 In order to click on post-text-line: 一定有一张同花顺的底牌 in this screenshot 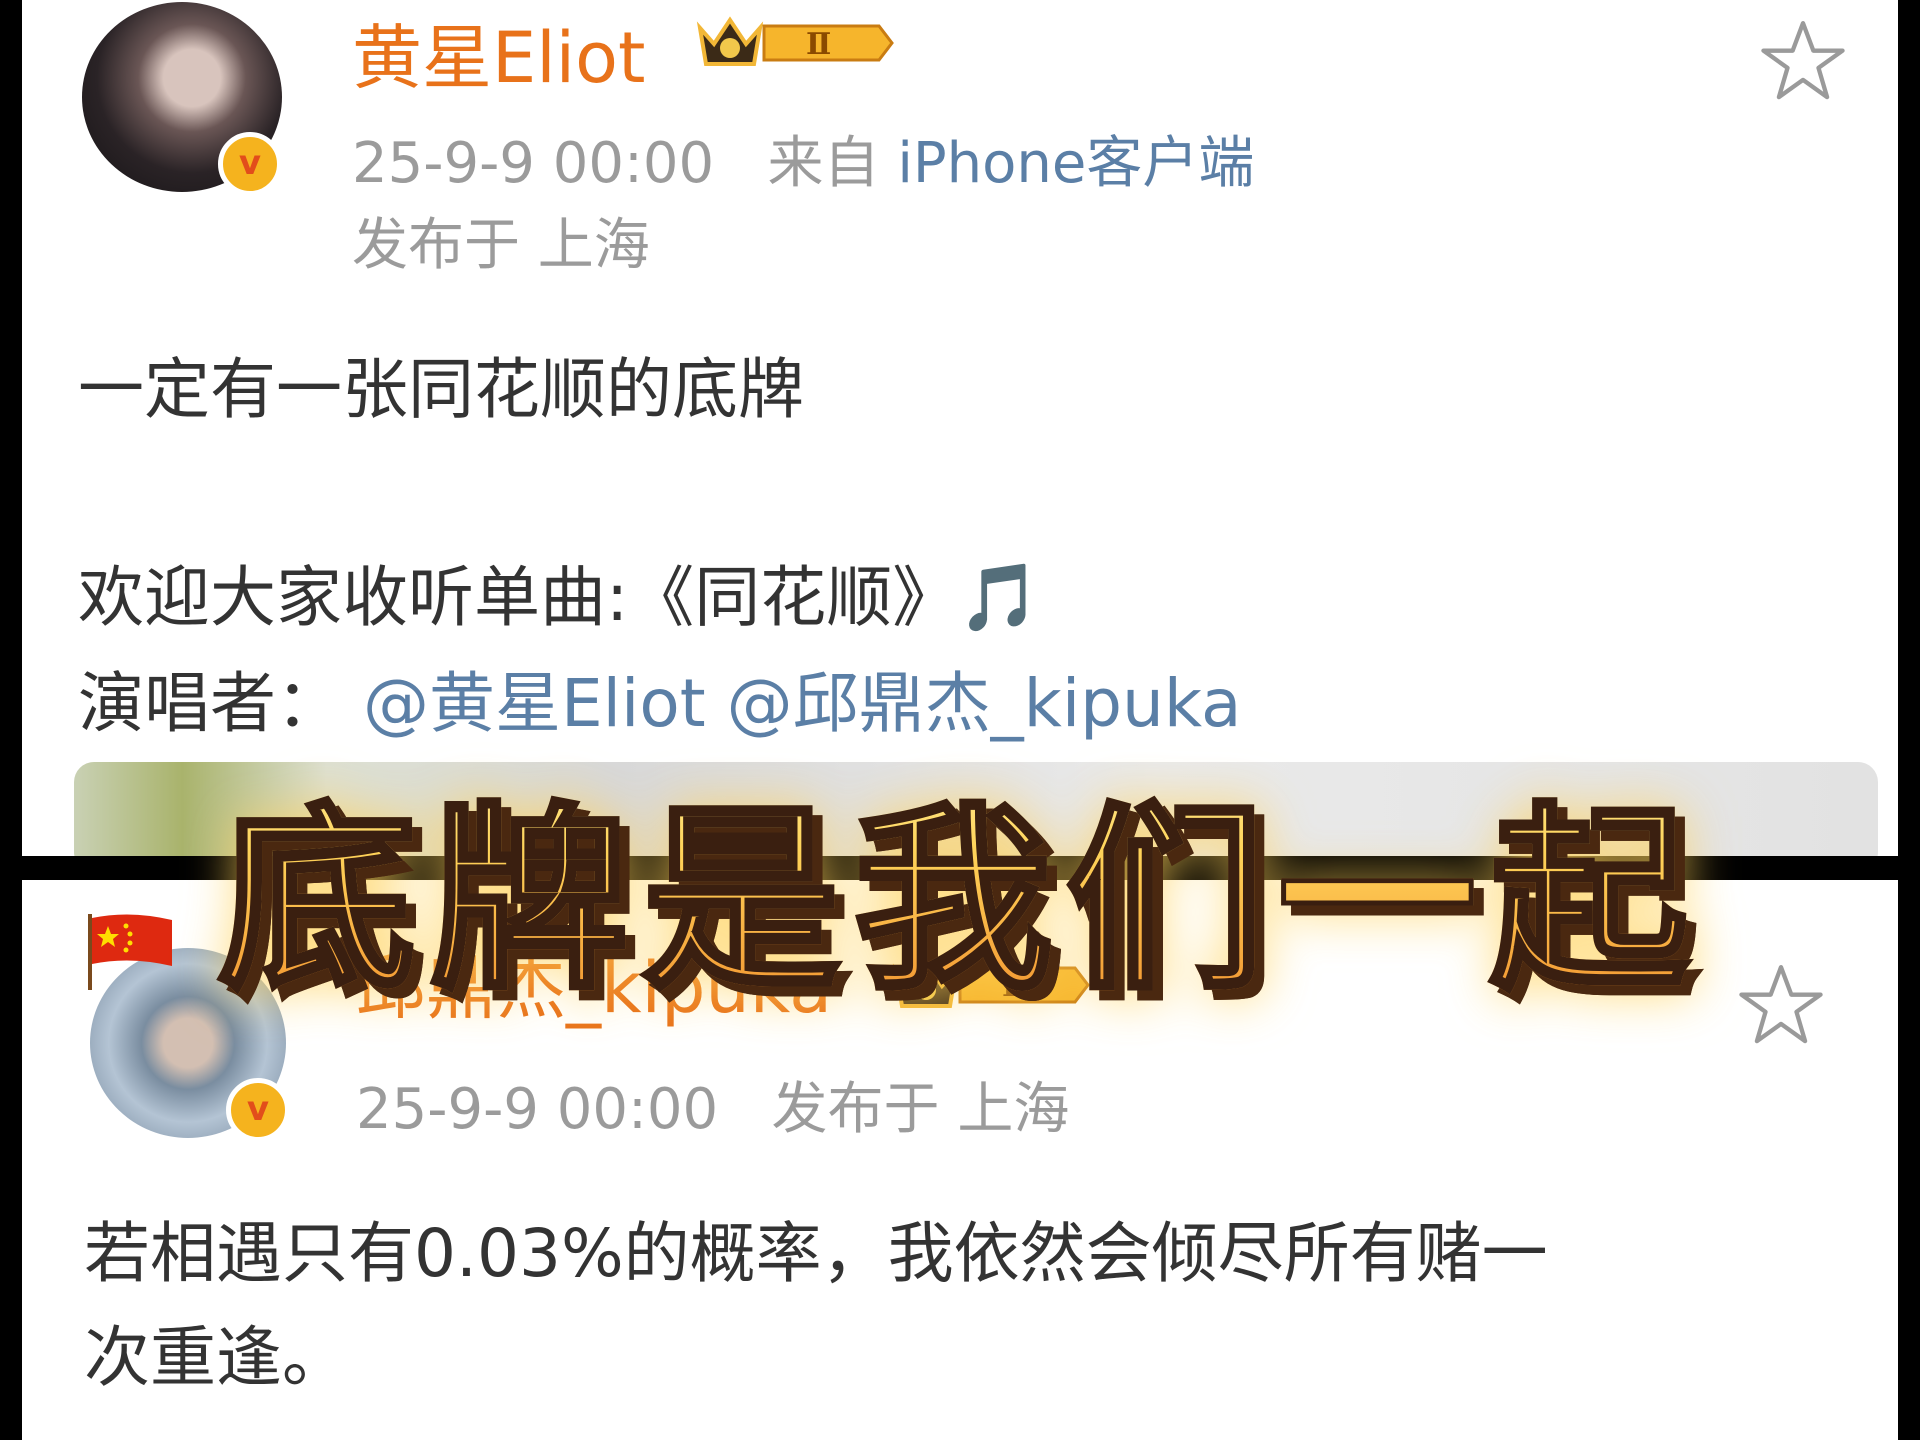, I will do `click(441, 389)`.